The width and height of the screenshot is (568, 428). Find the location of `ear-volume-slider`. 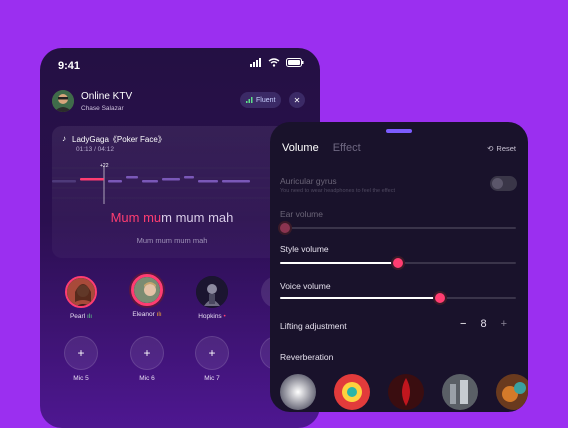

ear-volume-slider is located at coordinates (397, 228).